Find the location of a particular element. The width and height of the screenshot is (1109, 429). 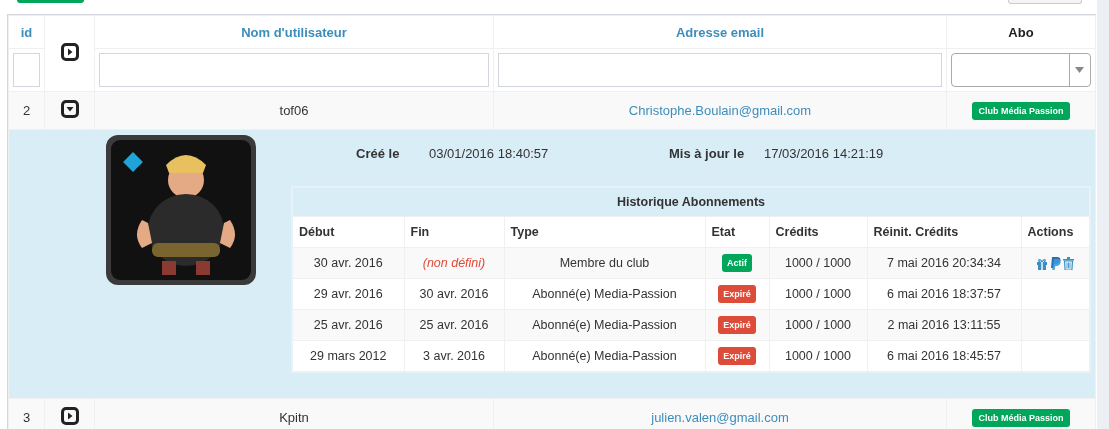

end-date: 3 avr. 2016 is located at coordinates (454, 356).